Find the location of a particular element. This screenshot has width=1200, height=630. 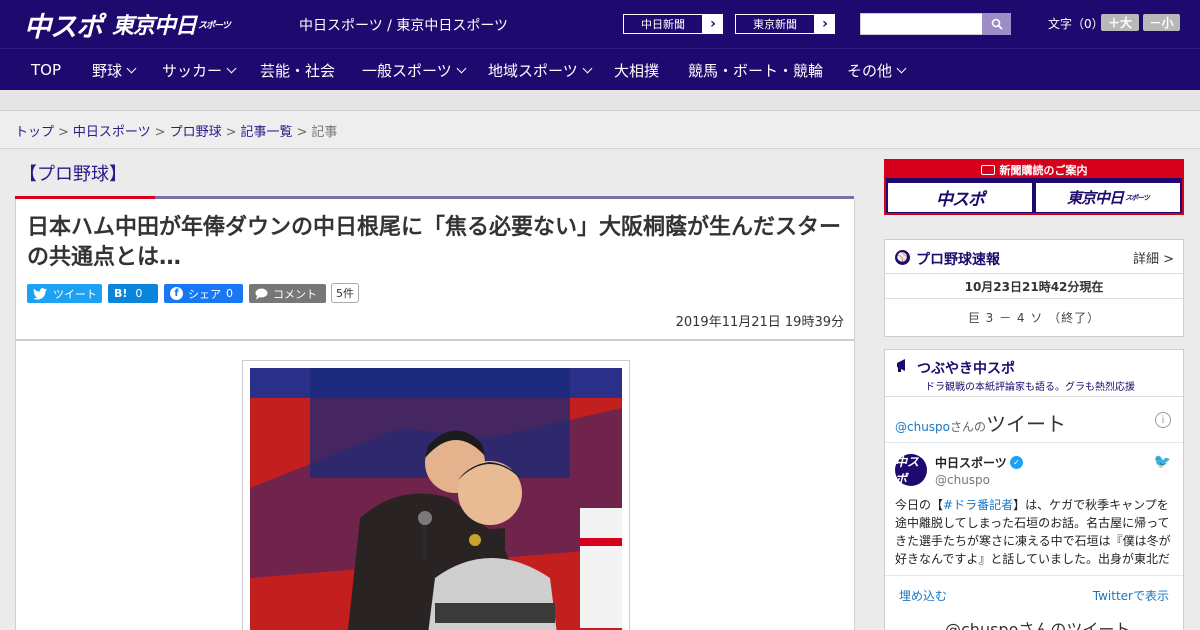

tweet-button: ツイート is located at coordinates (64, 293).